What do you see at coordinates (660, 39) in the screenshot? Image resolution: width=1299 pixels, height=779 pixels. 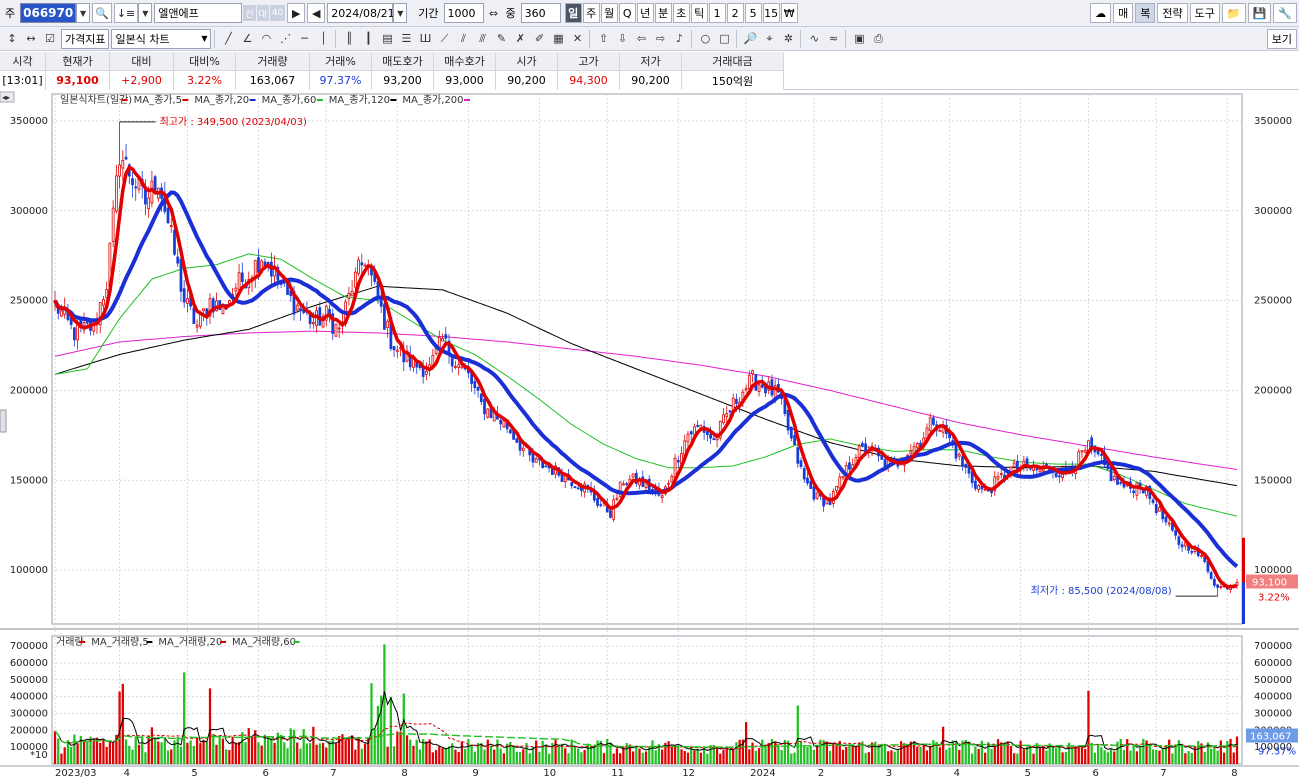 I see `arrow-right-icon: ⇨` at bounding box center [660, 39].